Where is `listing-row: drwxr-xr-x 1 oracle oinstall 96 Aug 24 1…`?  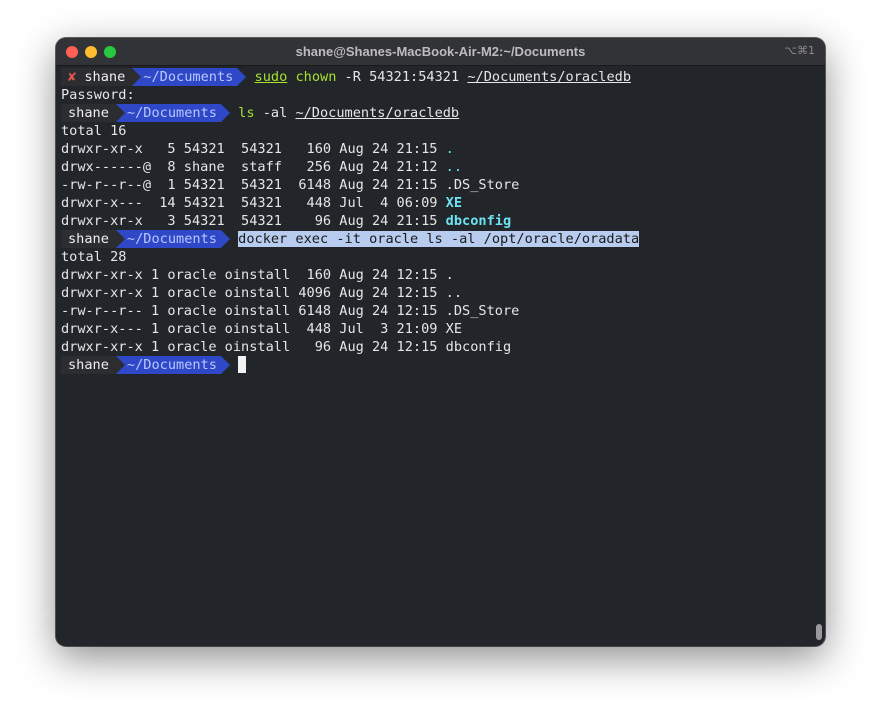
listing-row: drwxr-xr-x 1 oracle oinstall 96 Aug 24 1… is located at coordinates (286, 347).